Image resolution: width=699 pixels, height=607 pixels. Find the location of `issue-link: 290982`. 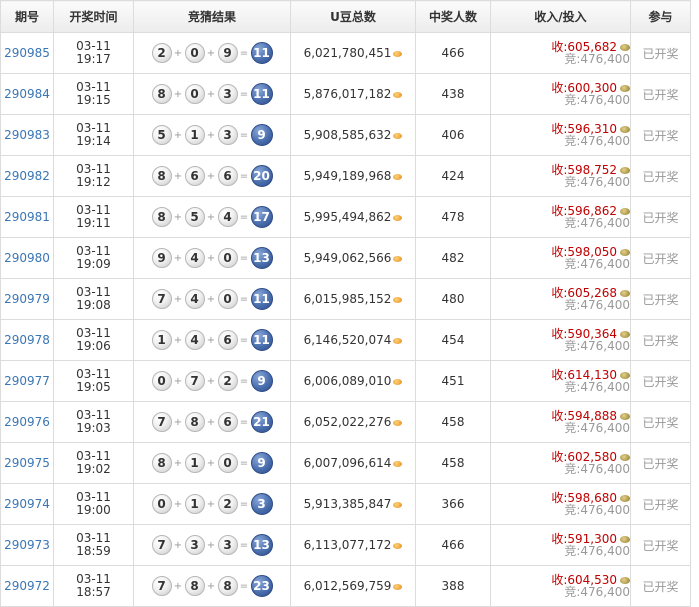

issue-link: 290982 is located at coordinates (27, 176).